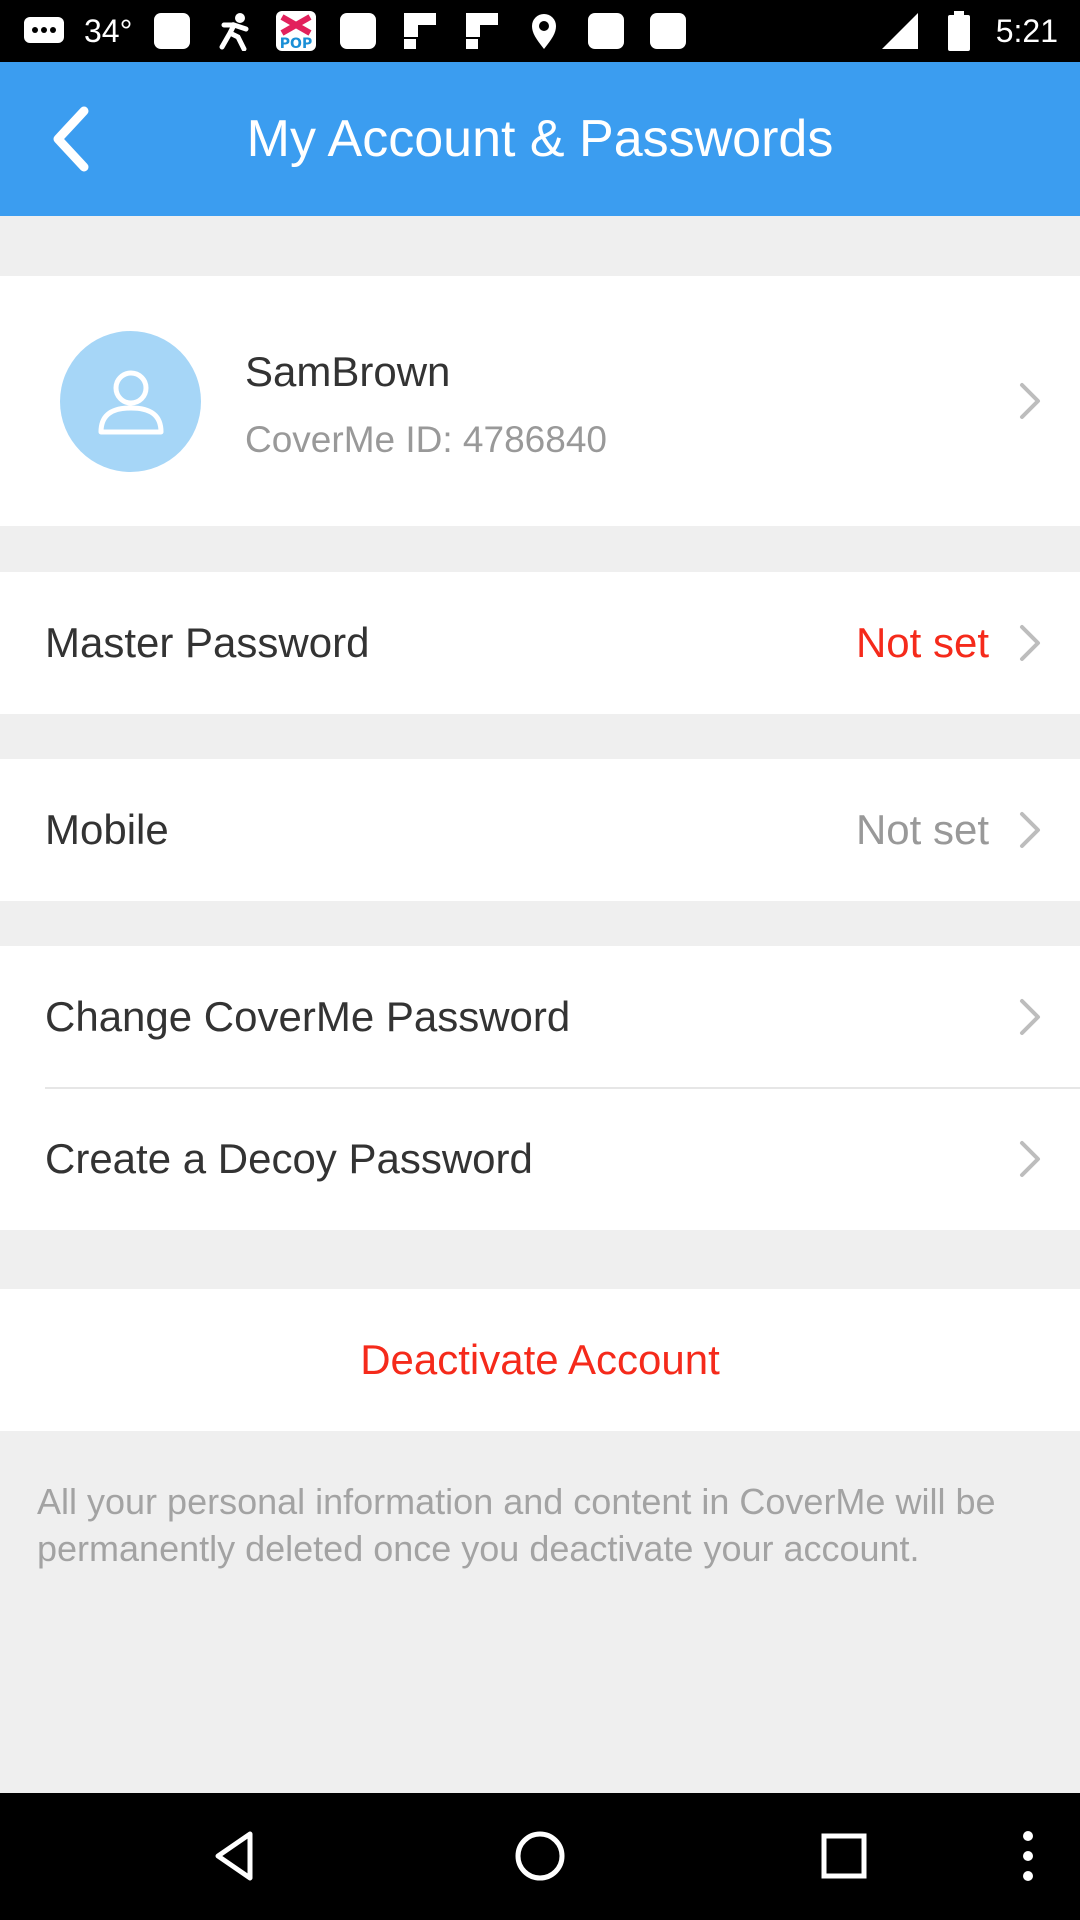  What do you see at coordinates (540, 1360) in the screenshot?
I see `deactivate-account-button: Deactivate Account` at bounding box center [540, 1360].